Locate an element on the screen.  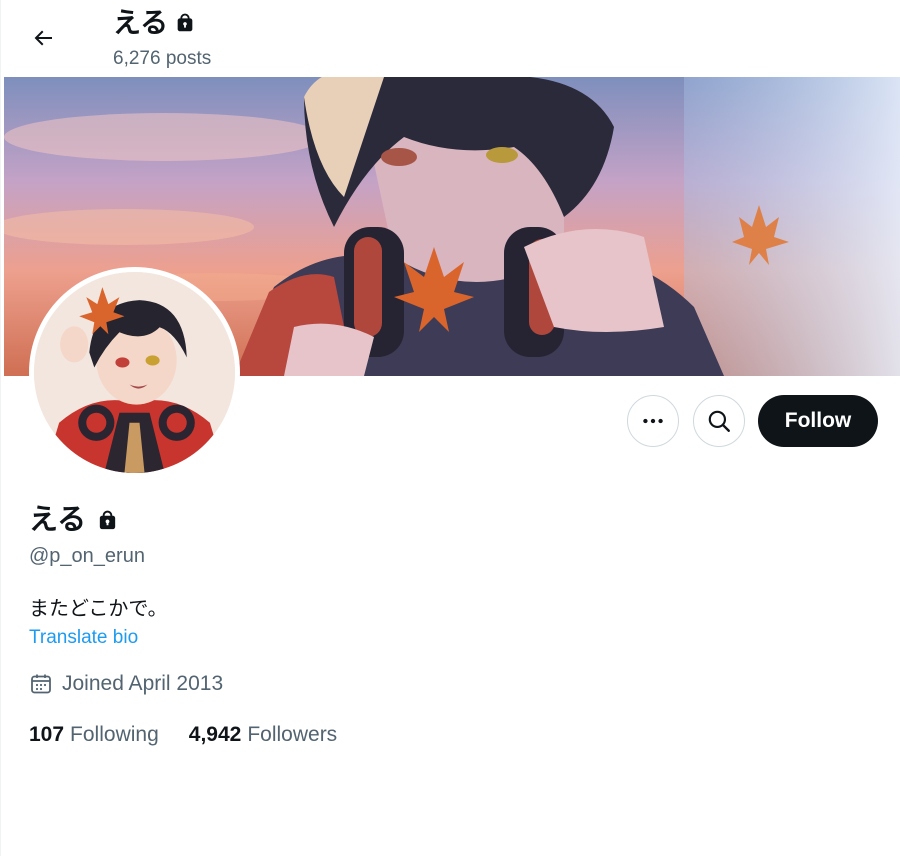
header-name-text: える is located at coordinates (141, 22).